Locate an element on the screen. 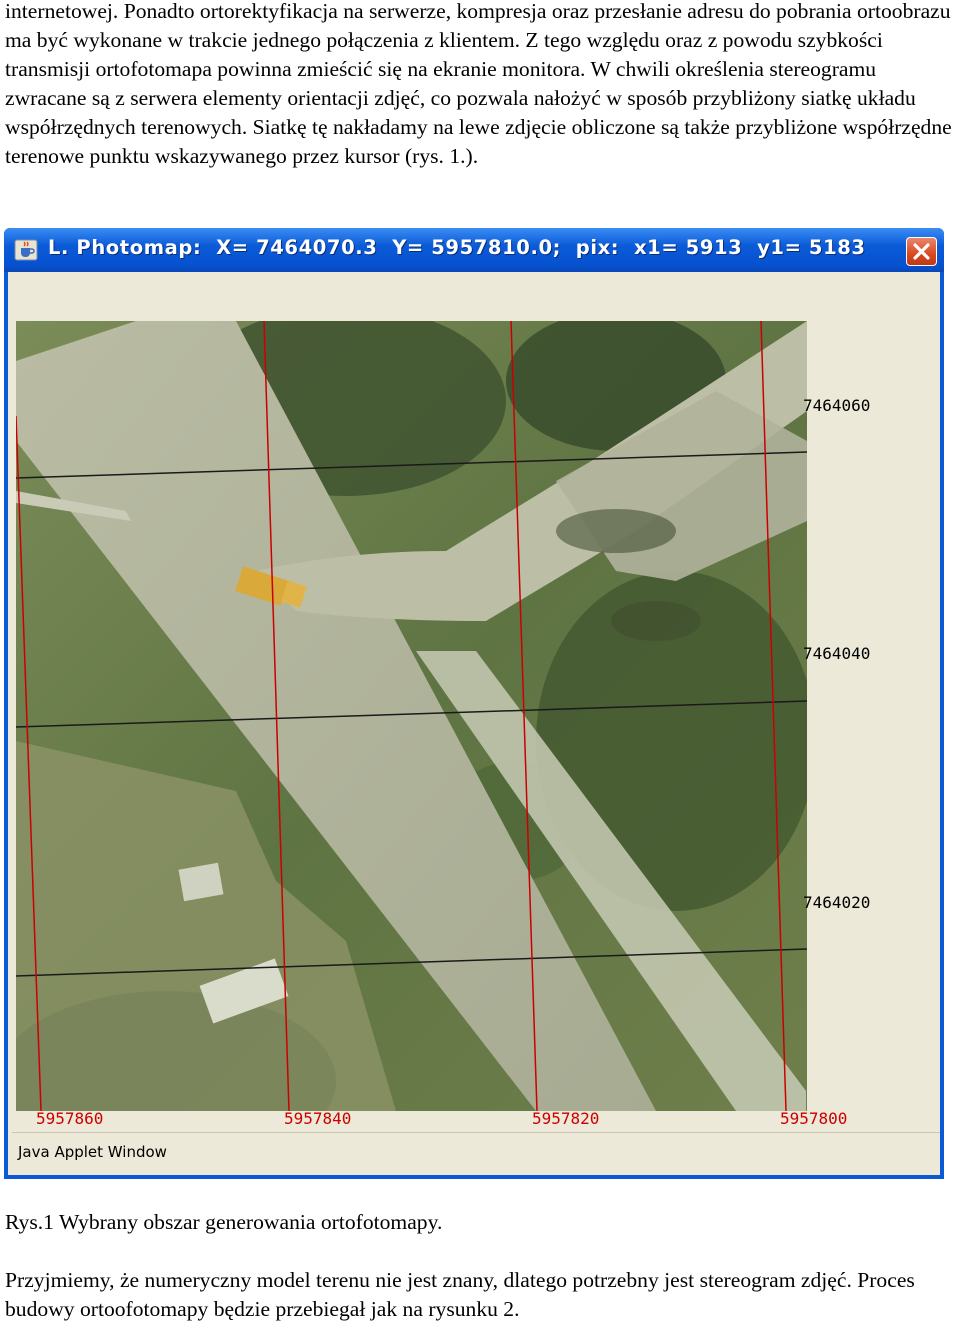 Image resolution: width=960 pixels, height=1324 pixels. grid-label-margin is located at coordinates (873, 716).